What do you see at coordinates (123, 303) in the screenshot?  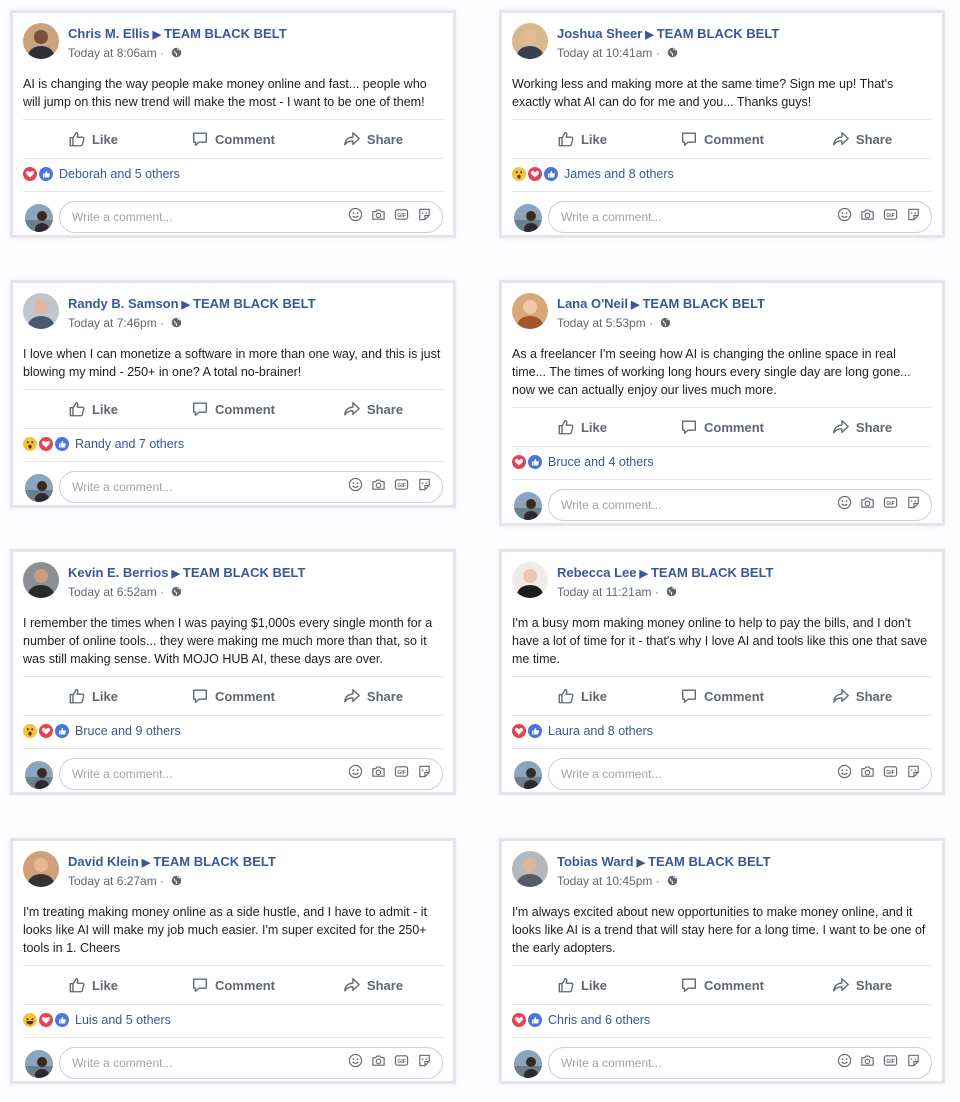 I see `author-name: Randy B. Samson` at bounding box center [123, 303].